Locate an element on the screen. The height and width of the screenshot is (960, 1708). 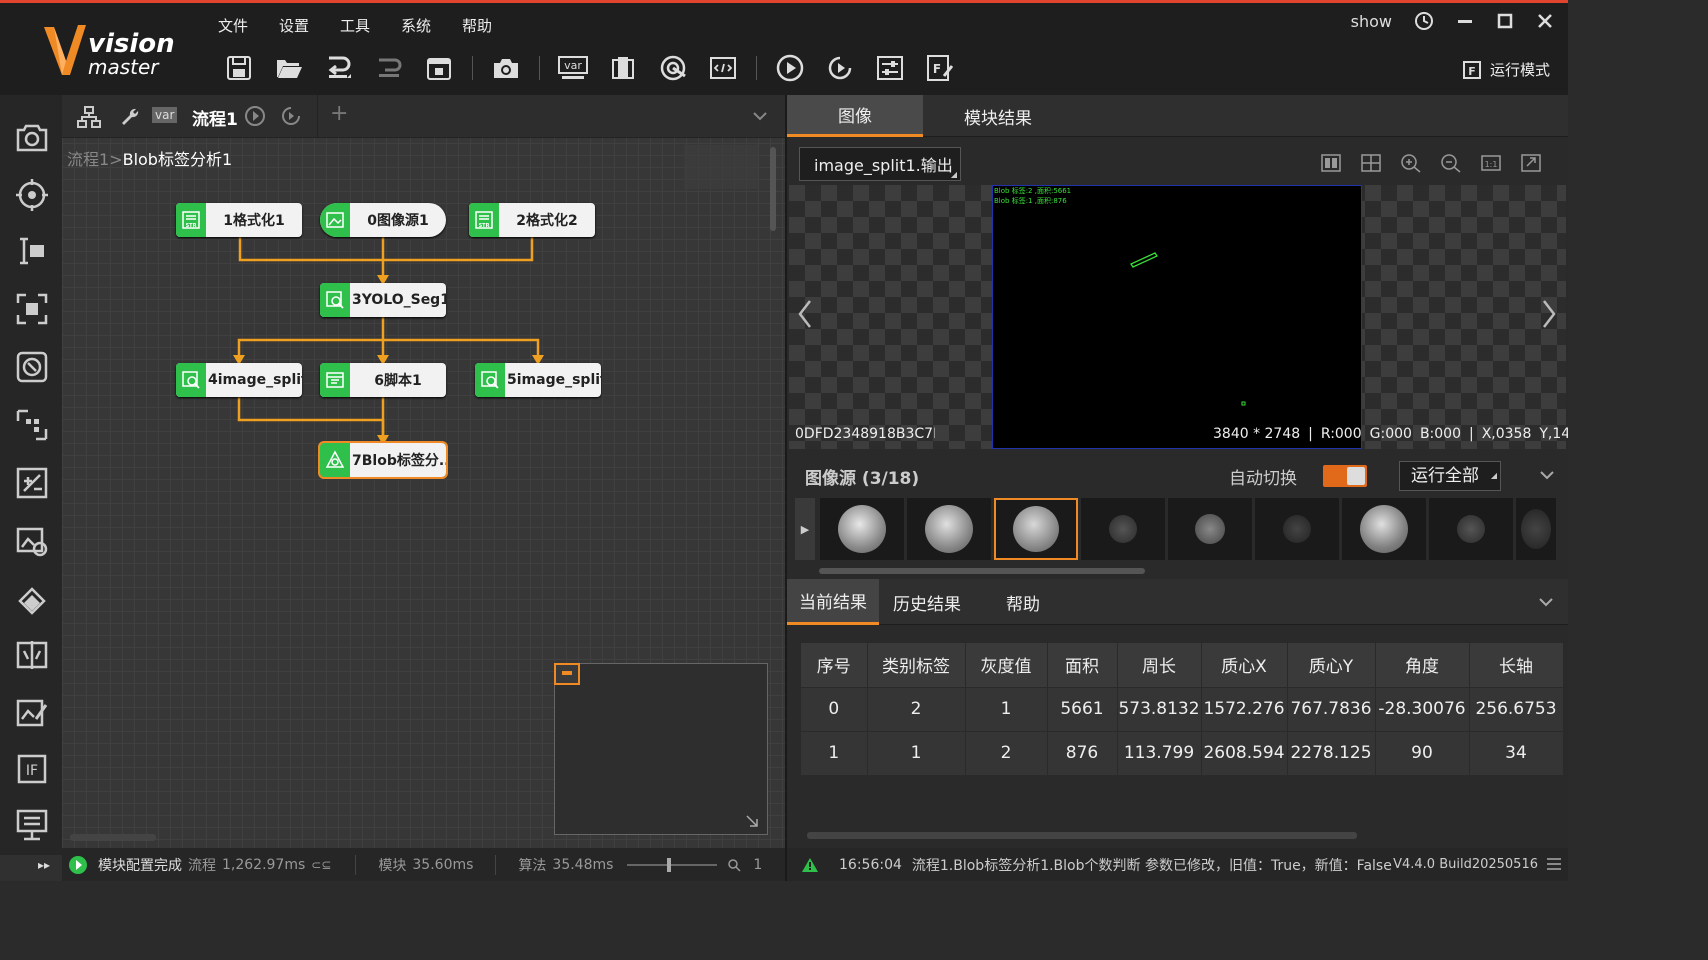
flow-node-label: 0图像源1 is located at coordinates (398, 221).